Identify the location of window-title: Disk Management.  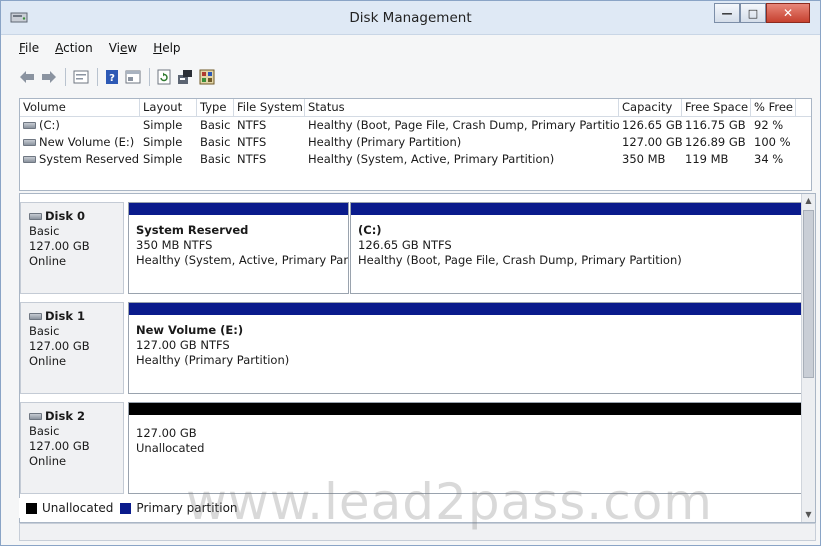
(410, 18).